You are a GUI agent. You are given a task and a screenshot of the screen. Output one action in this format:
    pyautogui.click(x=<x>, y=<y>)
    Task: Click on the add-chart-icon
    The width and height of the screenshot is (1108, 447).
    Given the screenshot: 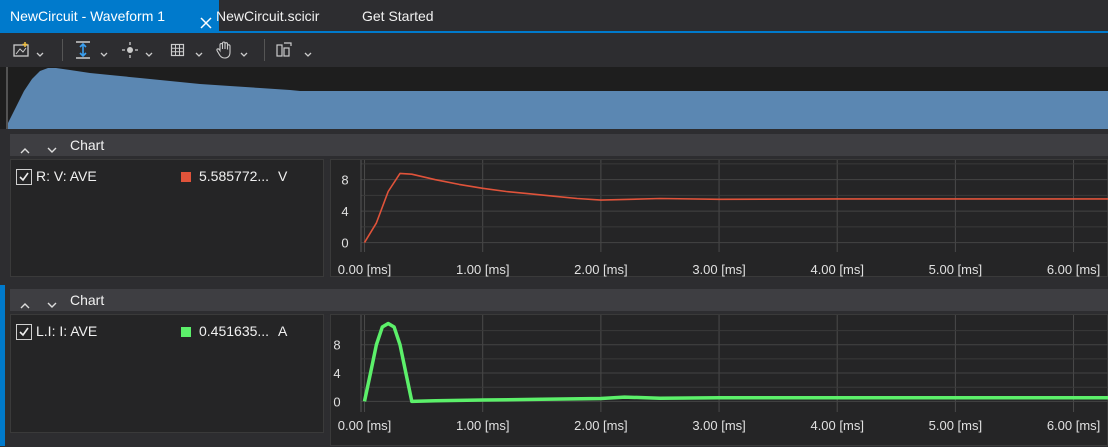 What is the action you would take?
    pyautogui.click(x=22, y=50)
    